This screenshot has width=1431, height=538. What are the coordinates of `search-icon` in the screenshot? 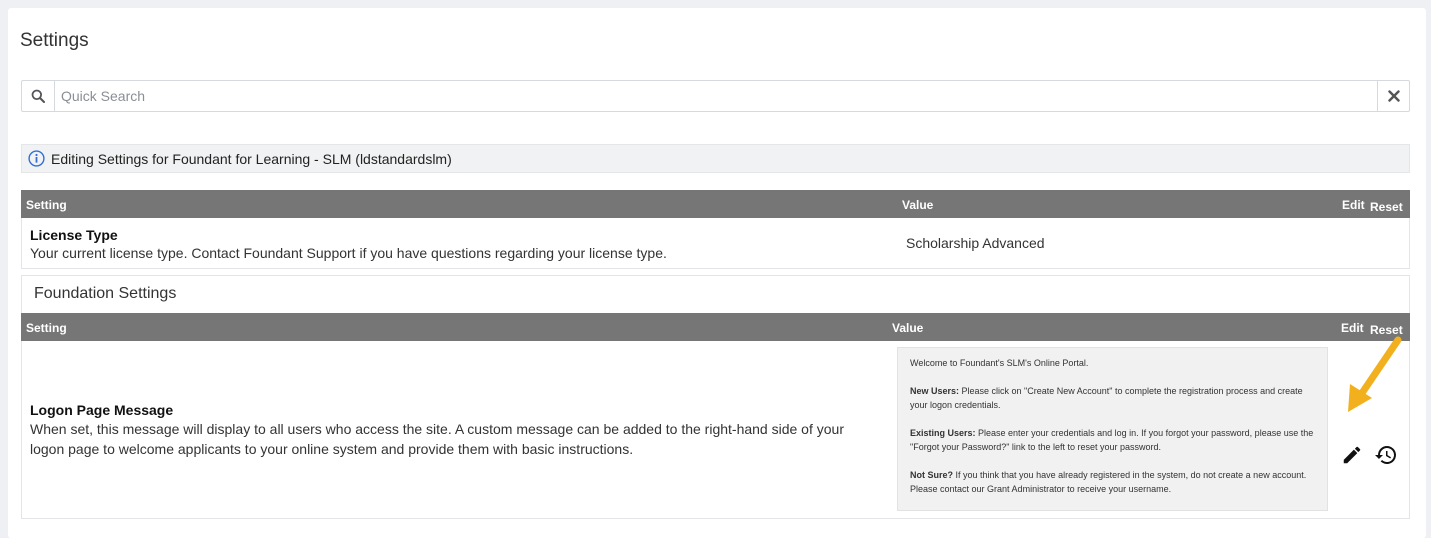 It's located at (38, 96).